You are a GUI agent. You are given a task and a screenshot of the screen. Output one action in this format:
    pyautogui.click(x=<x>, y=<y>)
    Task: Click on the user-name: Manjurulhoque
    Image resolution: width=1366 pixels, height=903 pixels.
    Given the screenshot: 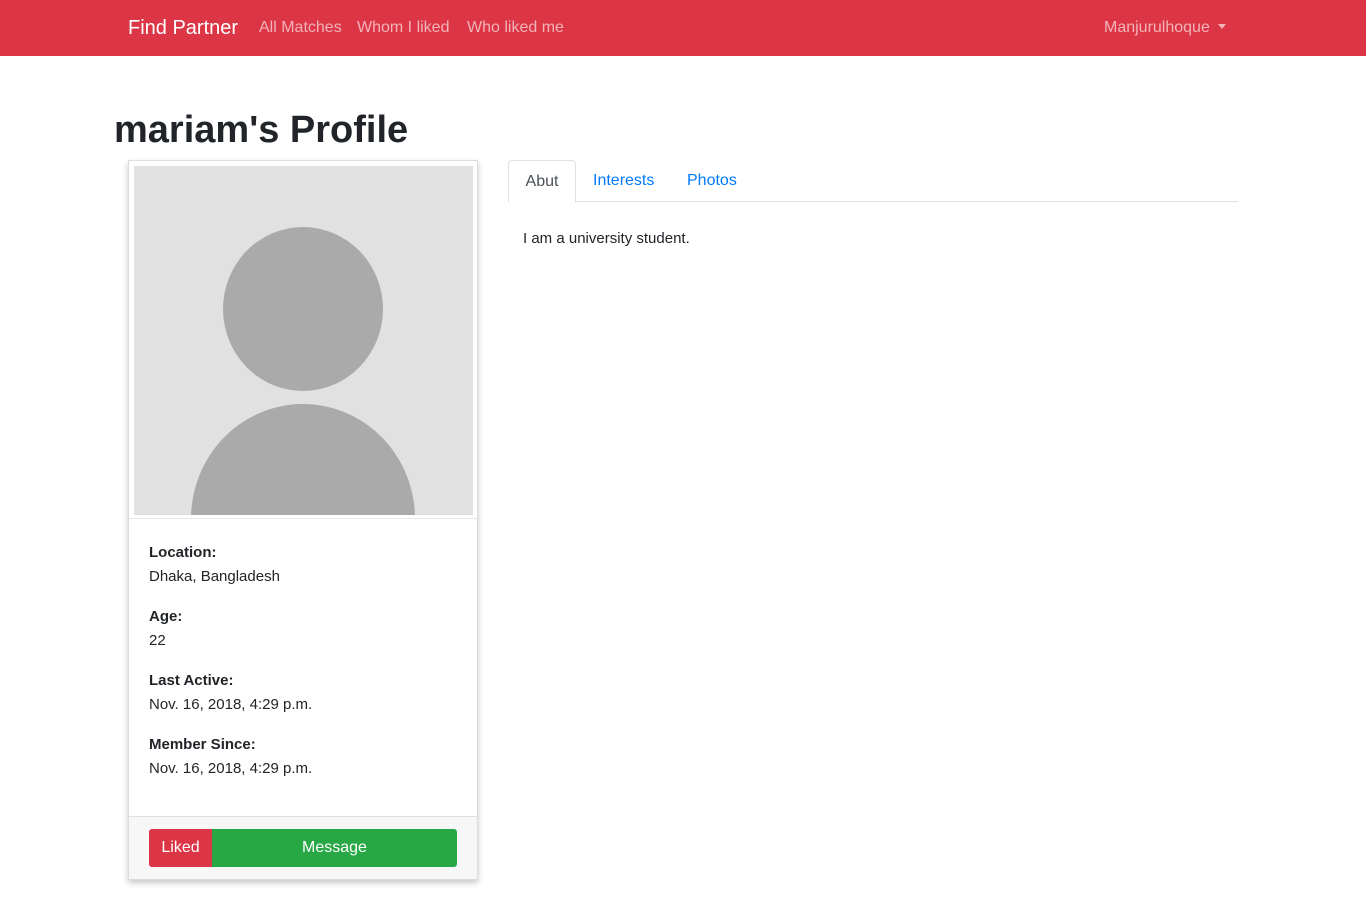 What is the action you would take?
    pyautogui.click(x=1157, y=27)
    